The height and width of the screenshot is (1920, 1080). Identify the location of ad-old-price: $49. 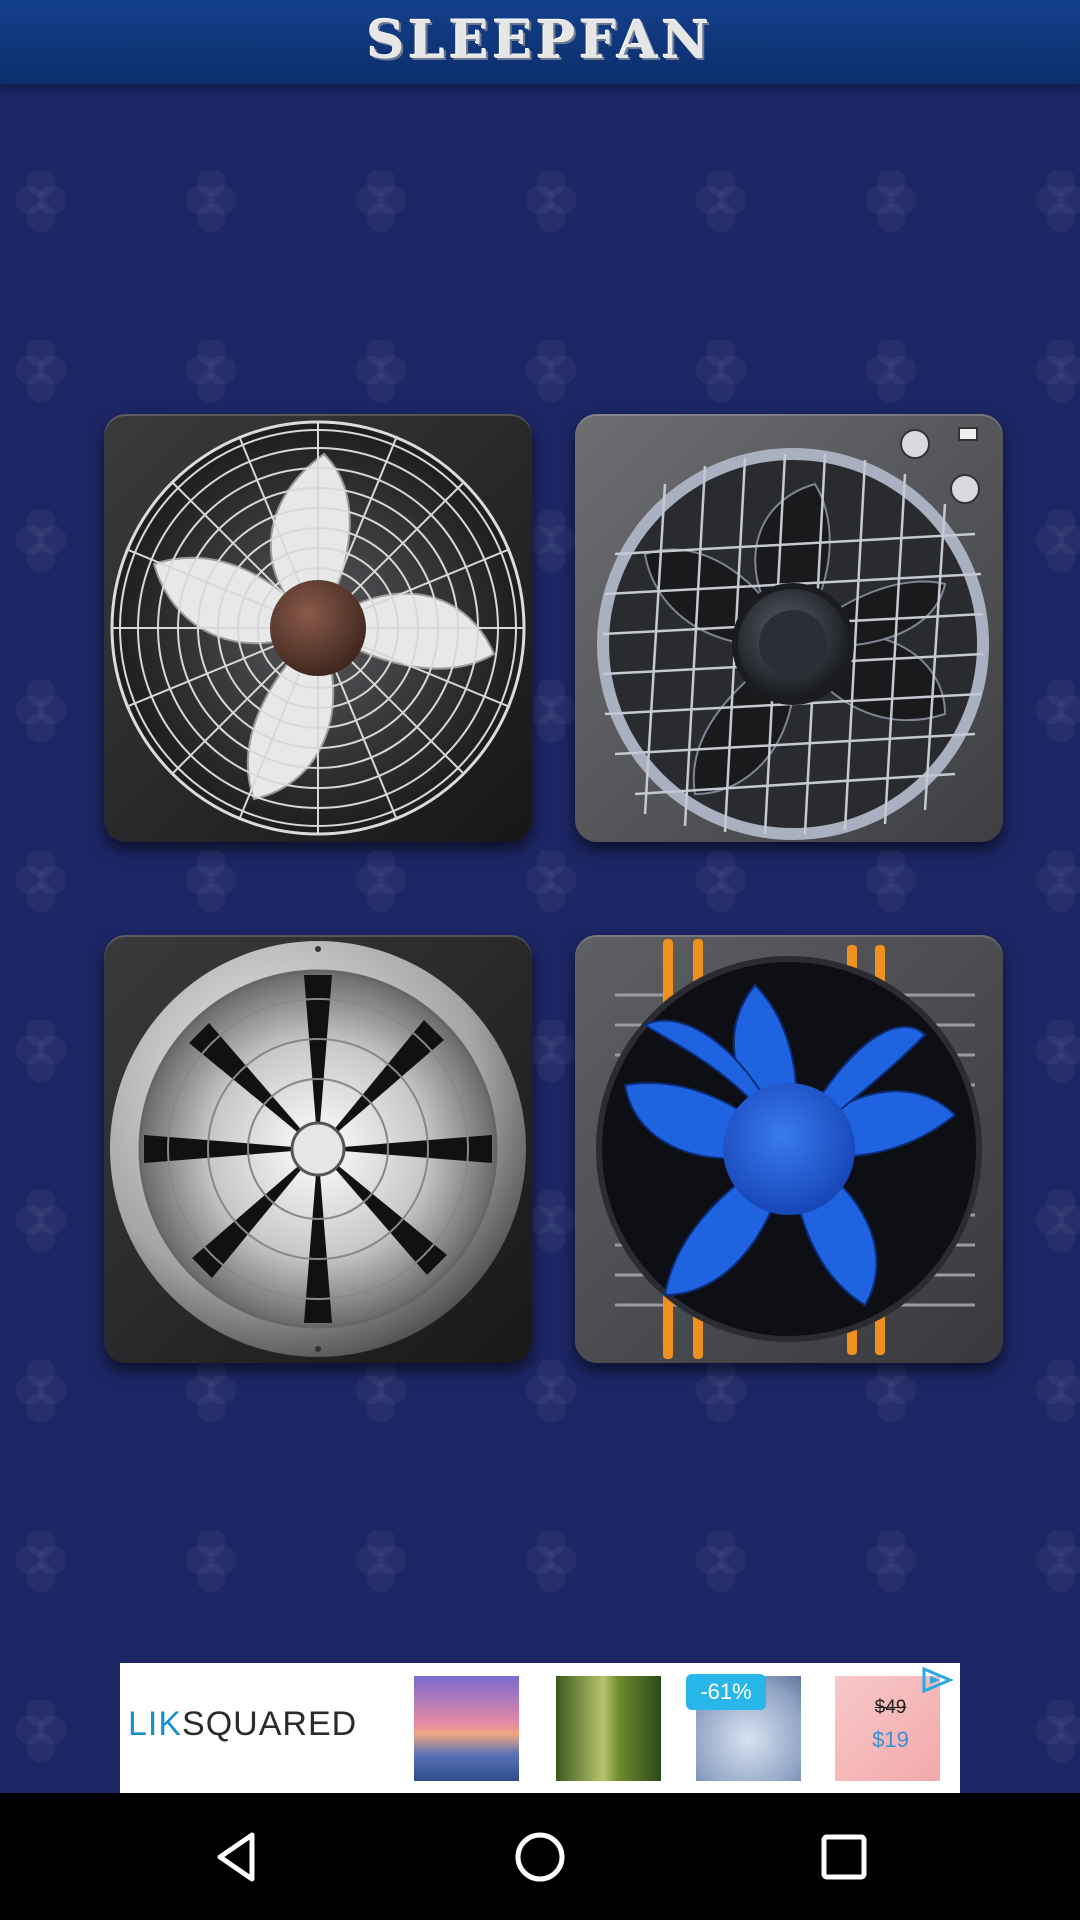
(890, 1707).